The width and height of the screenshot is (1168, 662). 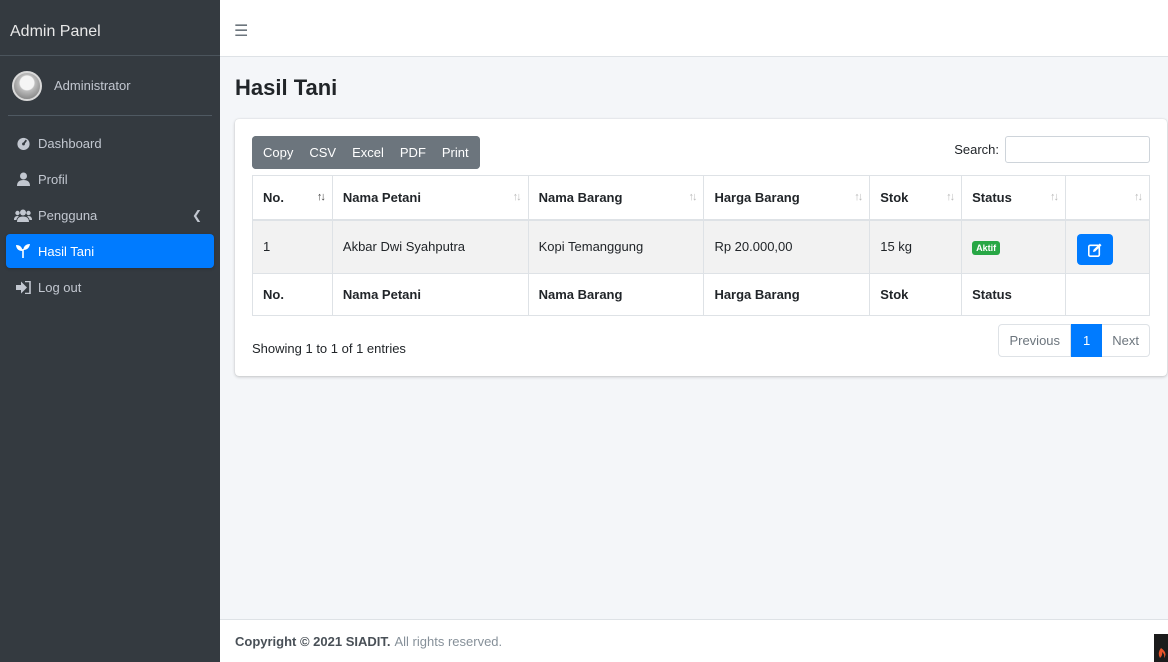 What do you see at coordinates (110, 251) in the screenshot?
I see `sidebar-item-hasil-tani: Hasil Tani` at bounding box center [110, 251].